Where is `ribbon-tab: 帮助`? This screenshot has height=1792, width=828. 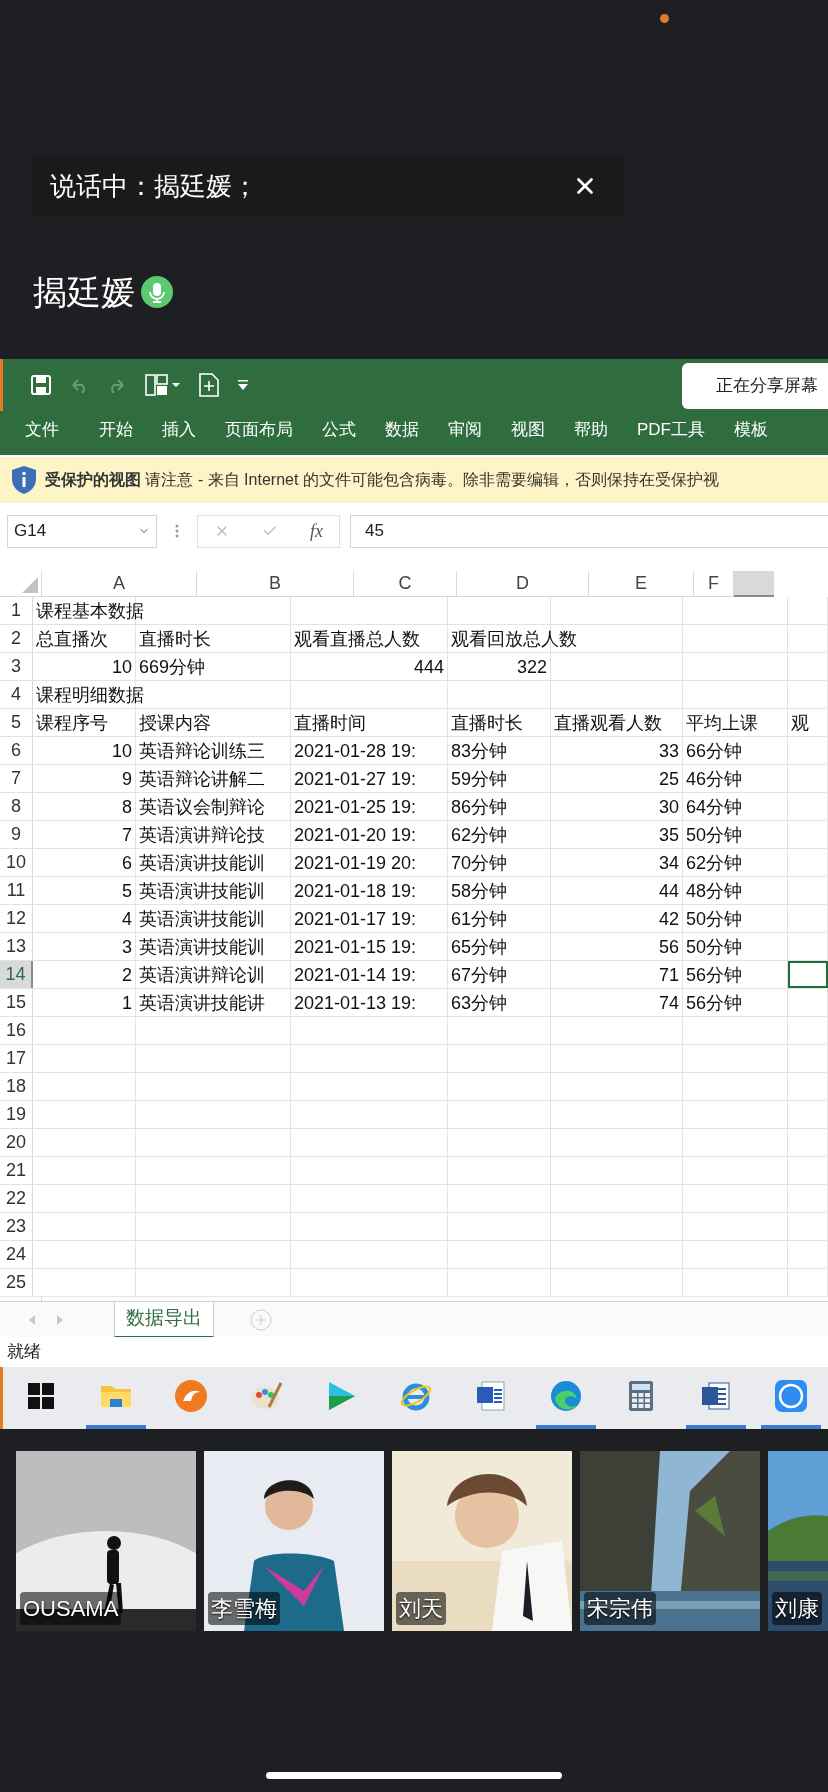
ribbon-tab: 帮助 is located at coordinates (591, 430).